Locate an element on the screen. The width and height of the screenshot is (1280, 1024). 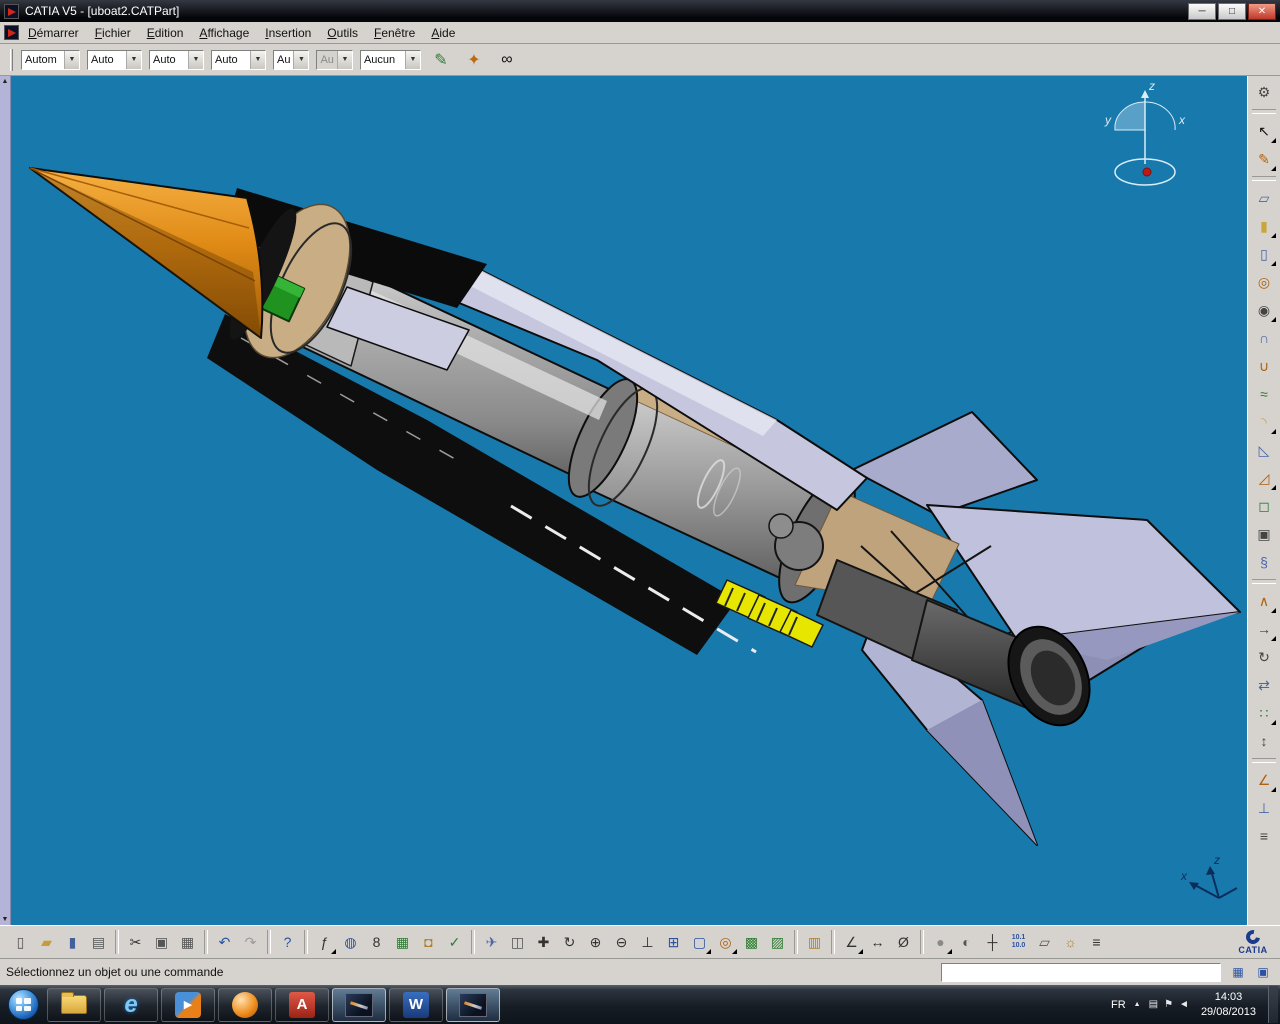
taskbar-media-player: ▶ is located at coordinates (188, 1004).